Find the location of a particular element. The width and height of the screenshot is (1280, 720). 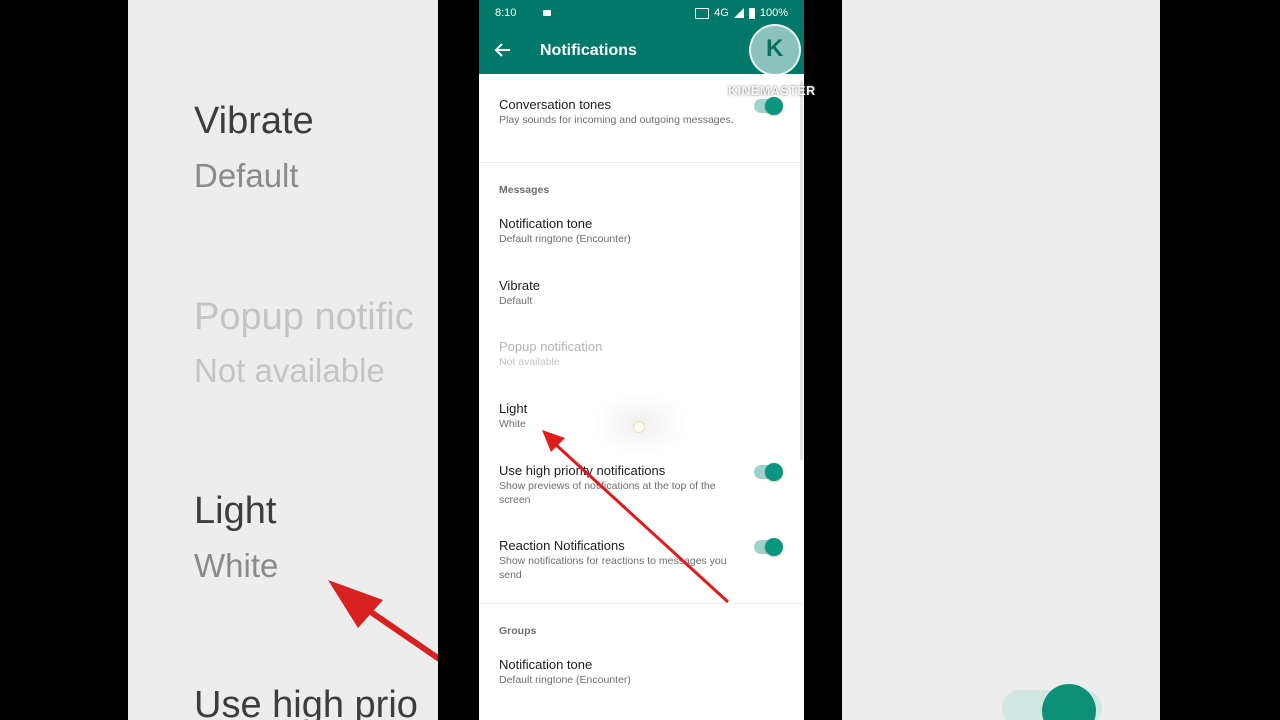

network-label: 4G is located at coordinates (721, 13).